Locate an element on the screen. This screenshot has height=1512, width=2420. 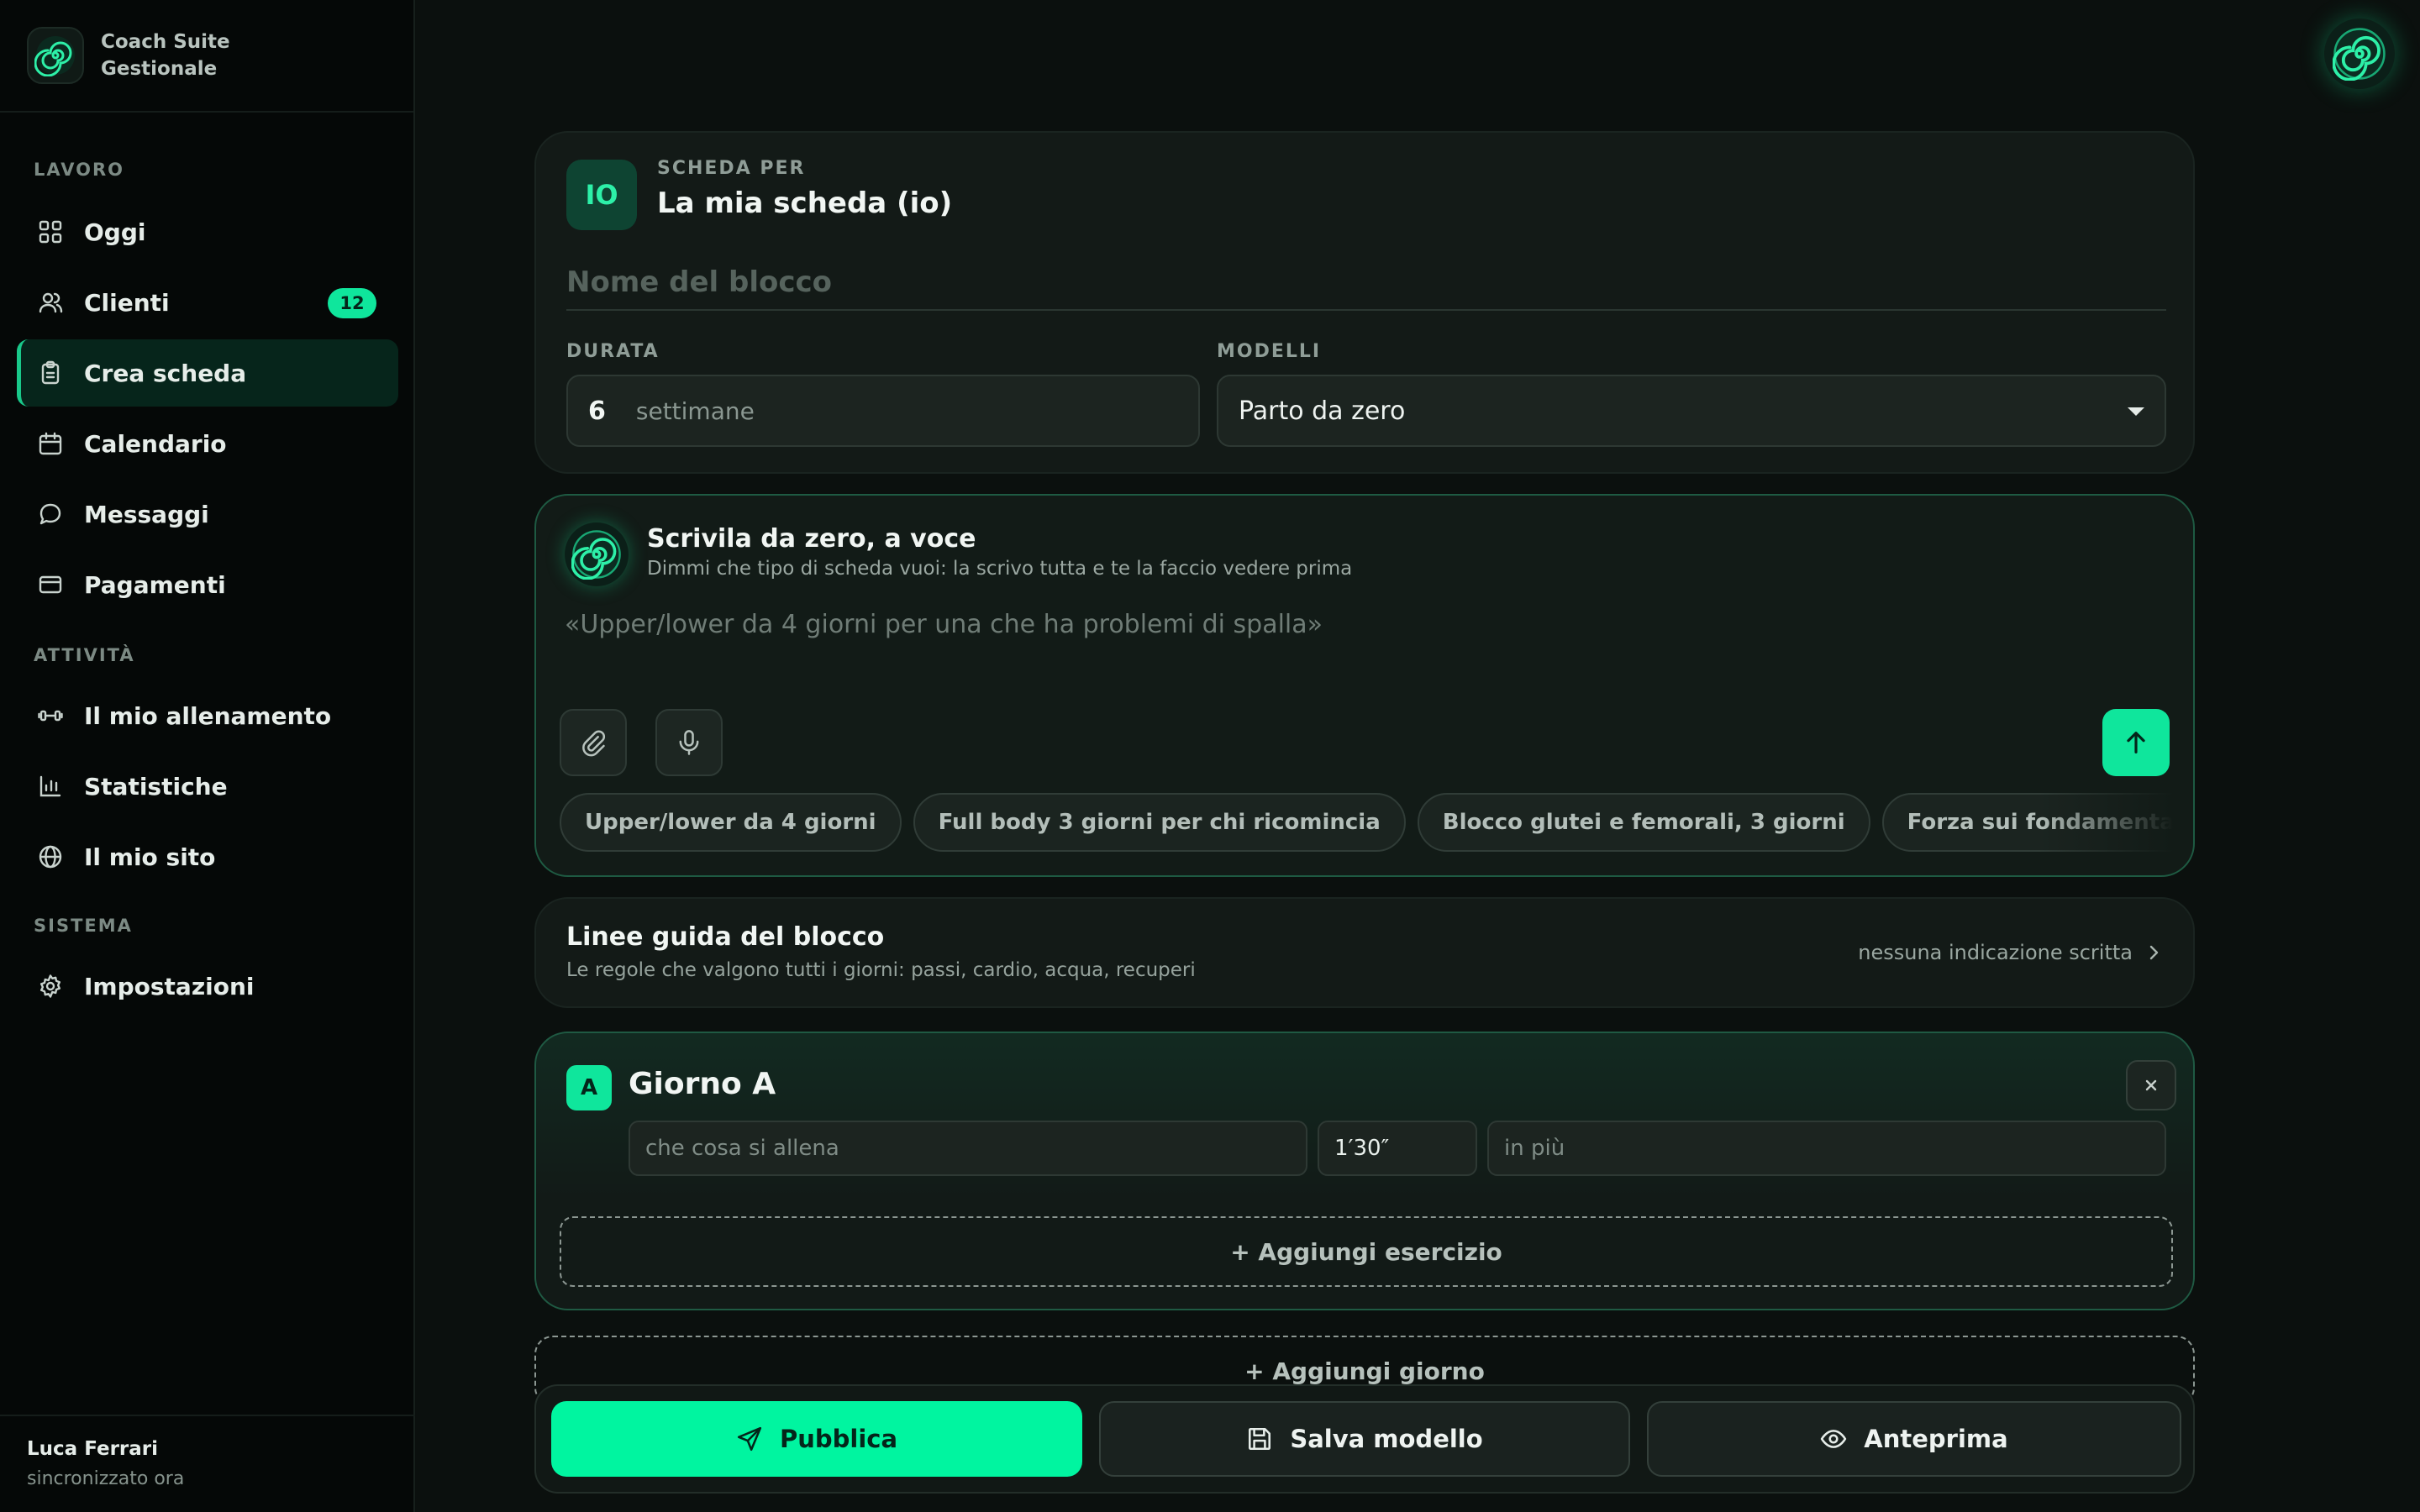
duration-value: 6 is located at coordinates (597, 411).